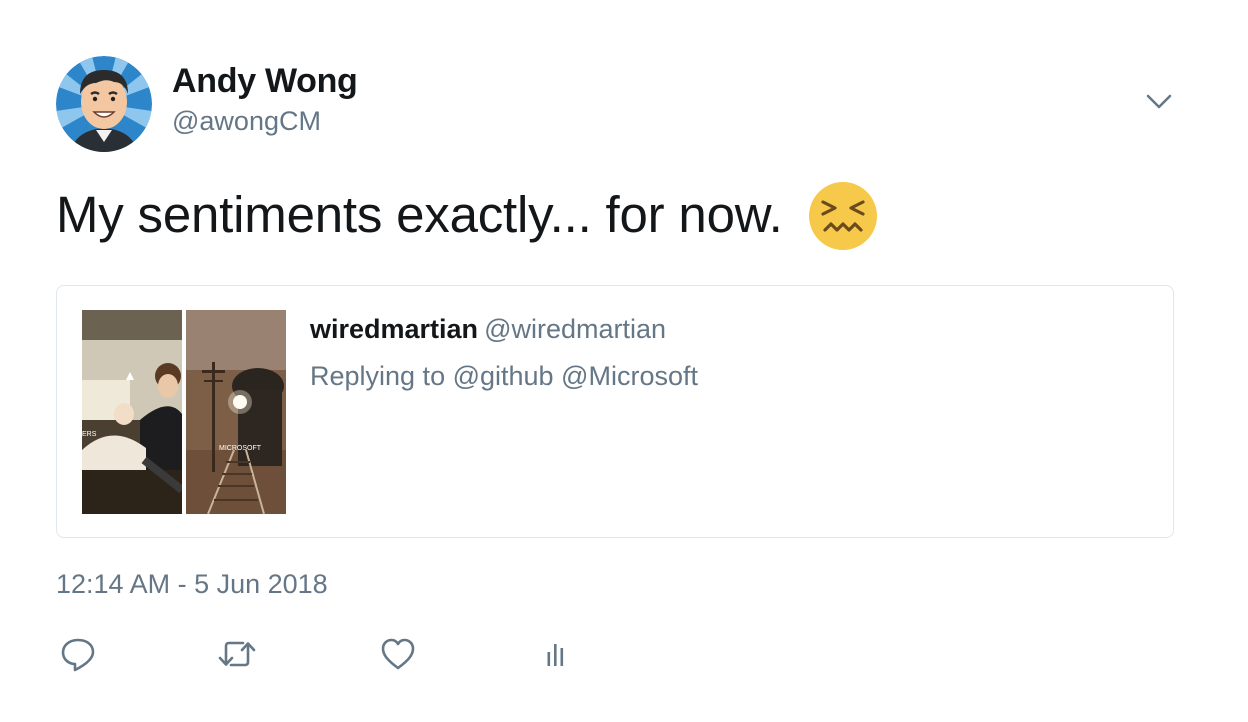  I want to click on like-button, so click(398, 654).